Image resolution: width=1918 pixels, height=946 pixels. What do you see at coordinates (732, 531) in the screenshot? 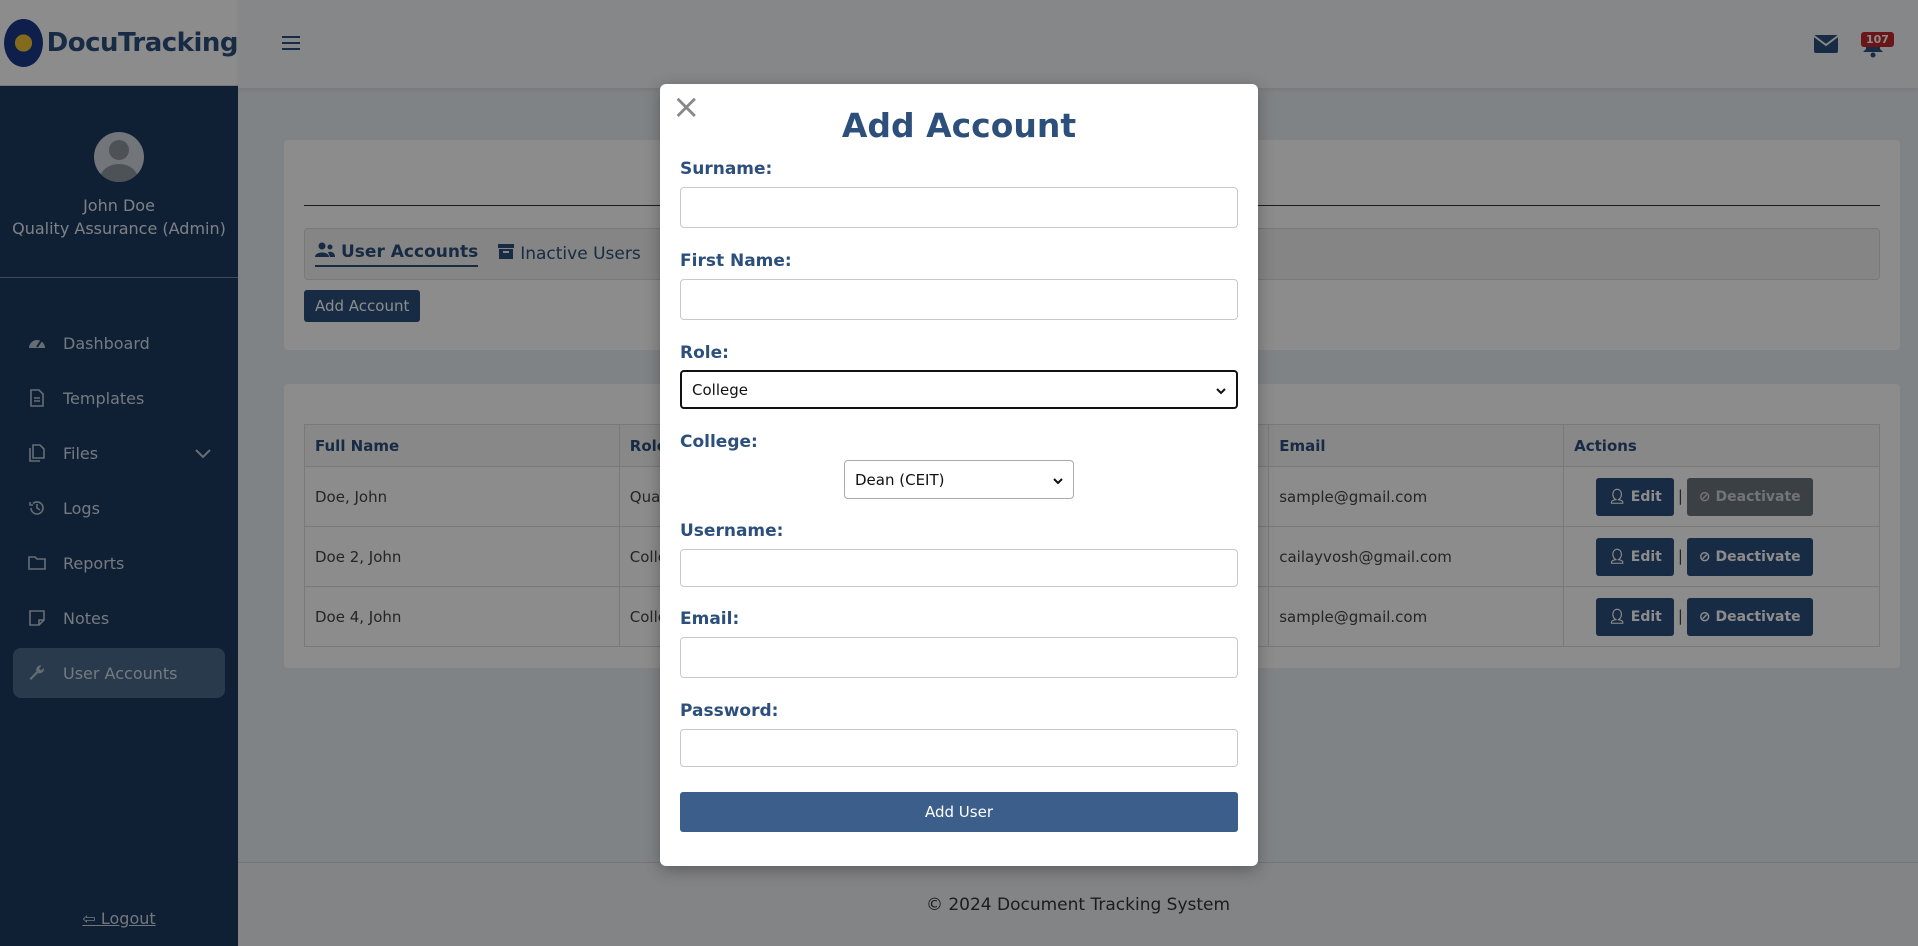
I see `username-label: Username:` at bounding box center [732, 531].